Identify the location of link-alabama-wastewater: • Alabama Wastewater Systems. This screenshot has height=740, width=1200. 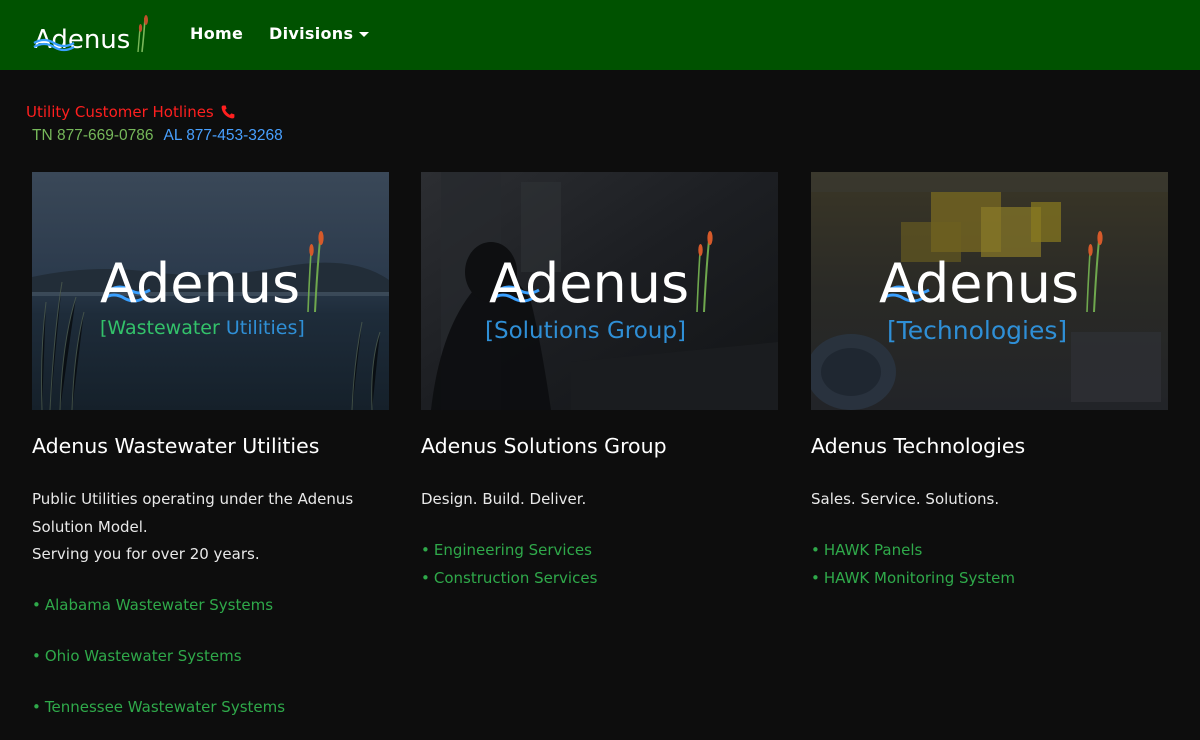
(152, 605).